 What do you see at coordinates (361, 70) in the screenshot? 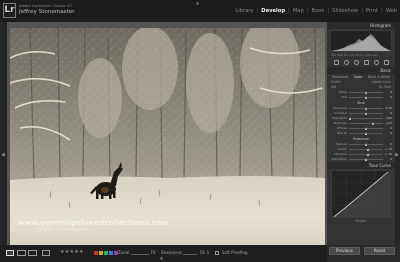
I see `basic-header: Basic` at bounding box center [361, 70].